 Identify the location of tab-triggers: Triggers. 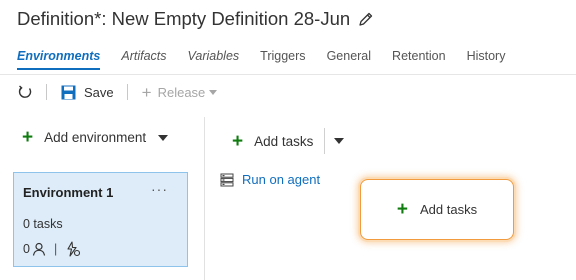
(282, 56).